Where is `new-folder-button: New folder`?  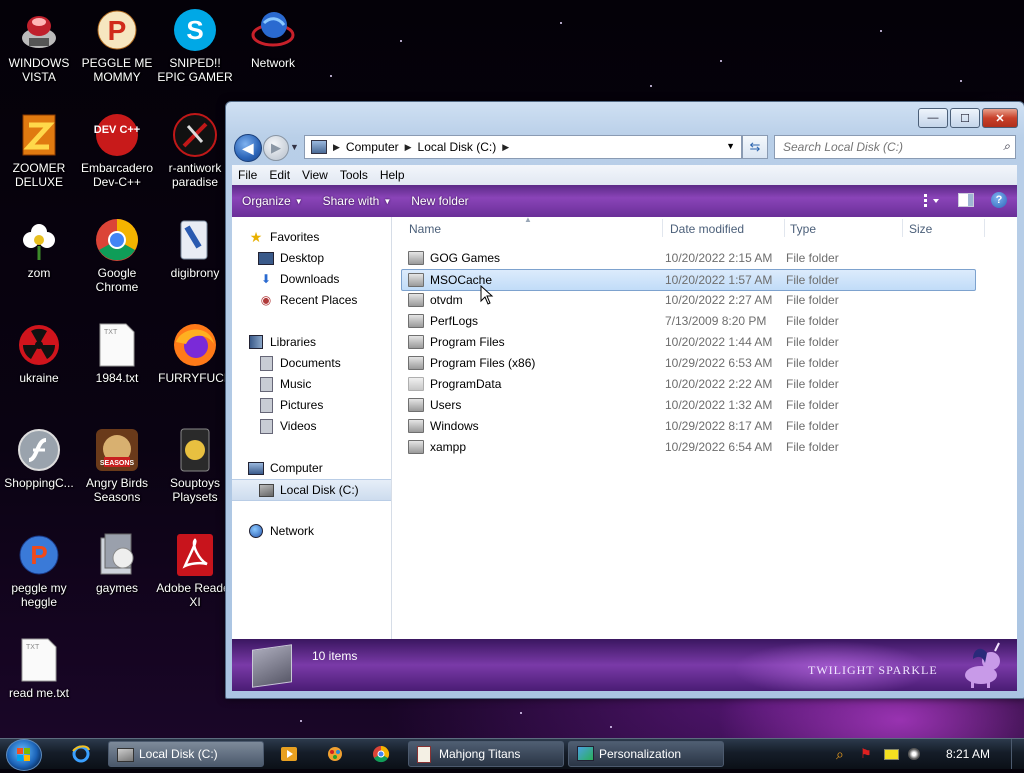
new-folder-button: New folder is located at coordinates (439, 201).